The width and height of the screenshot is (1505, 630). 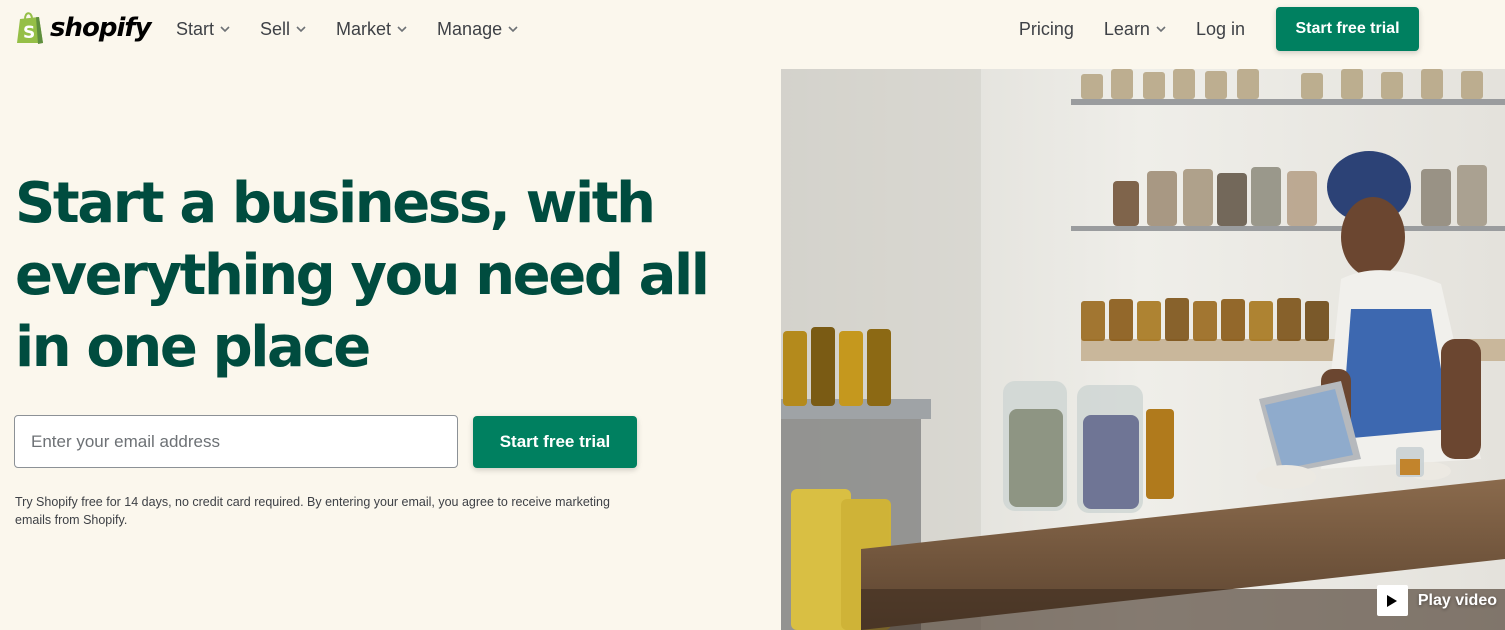 I want to click on secondary-nav: Pricing Learn Log in Start free trial, so click(x=1262, y=29).